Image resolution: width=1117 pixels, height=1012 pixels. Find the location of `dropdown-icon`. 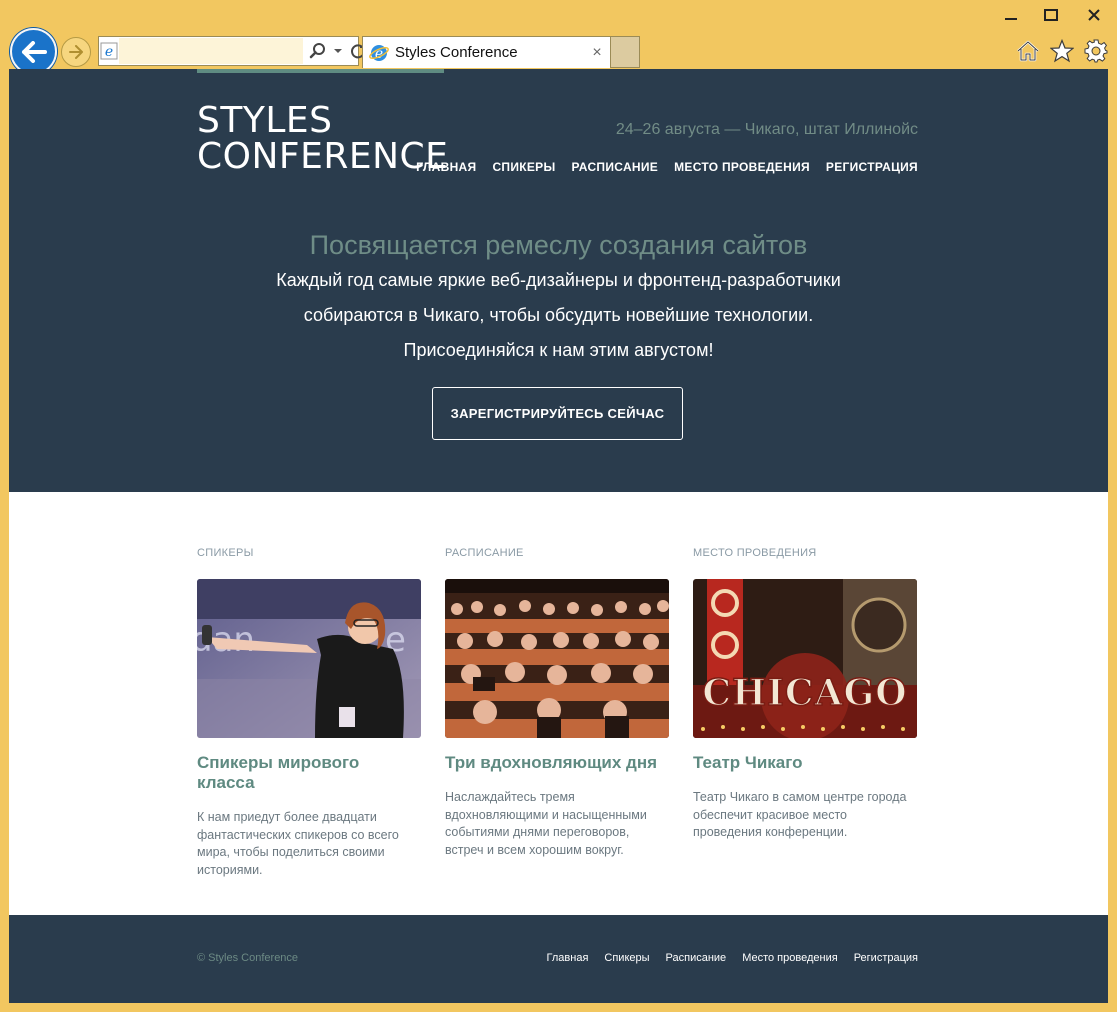

dropdown-icon is located at coordinates (338, 51).